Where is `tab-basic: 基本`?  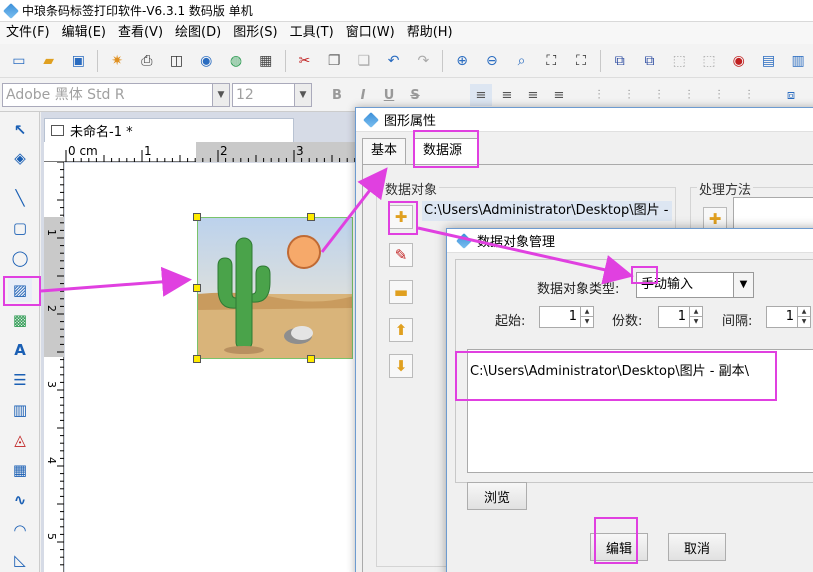 tab-basic: 基本 is located at coordinates (384, 151).